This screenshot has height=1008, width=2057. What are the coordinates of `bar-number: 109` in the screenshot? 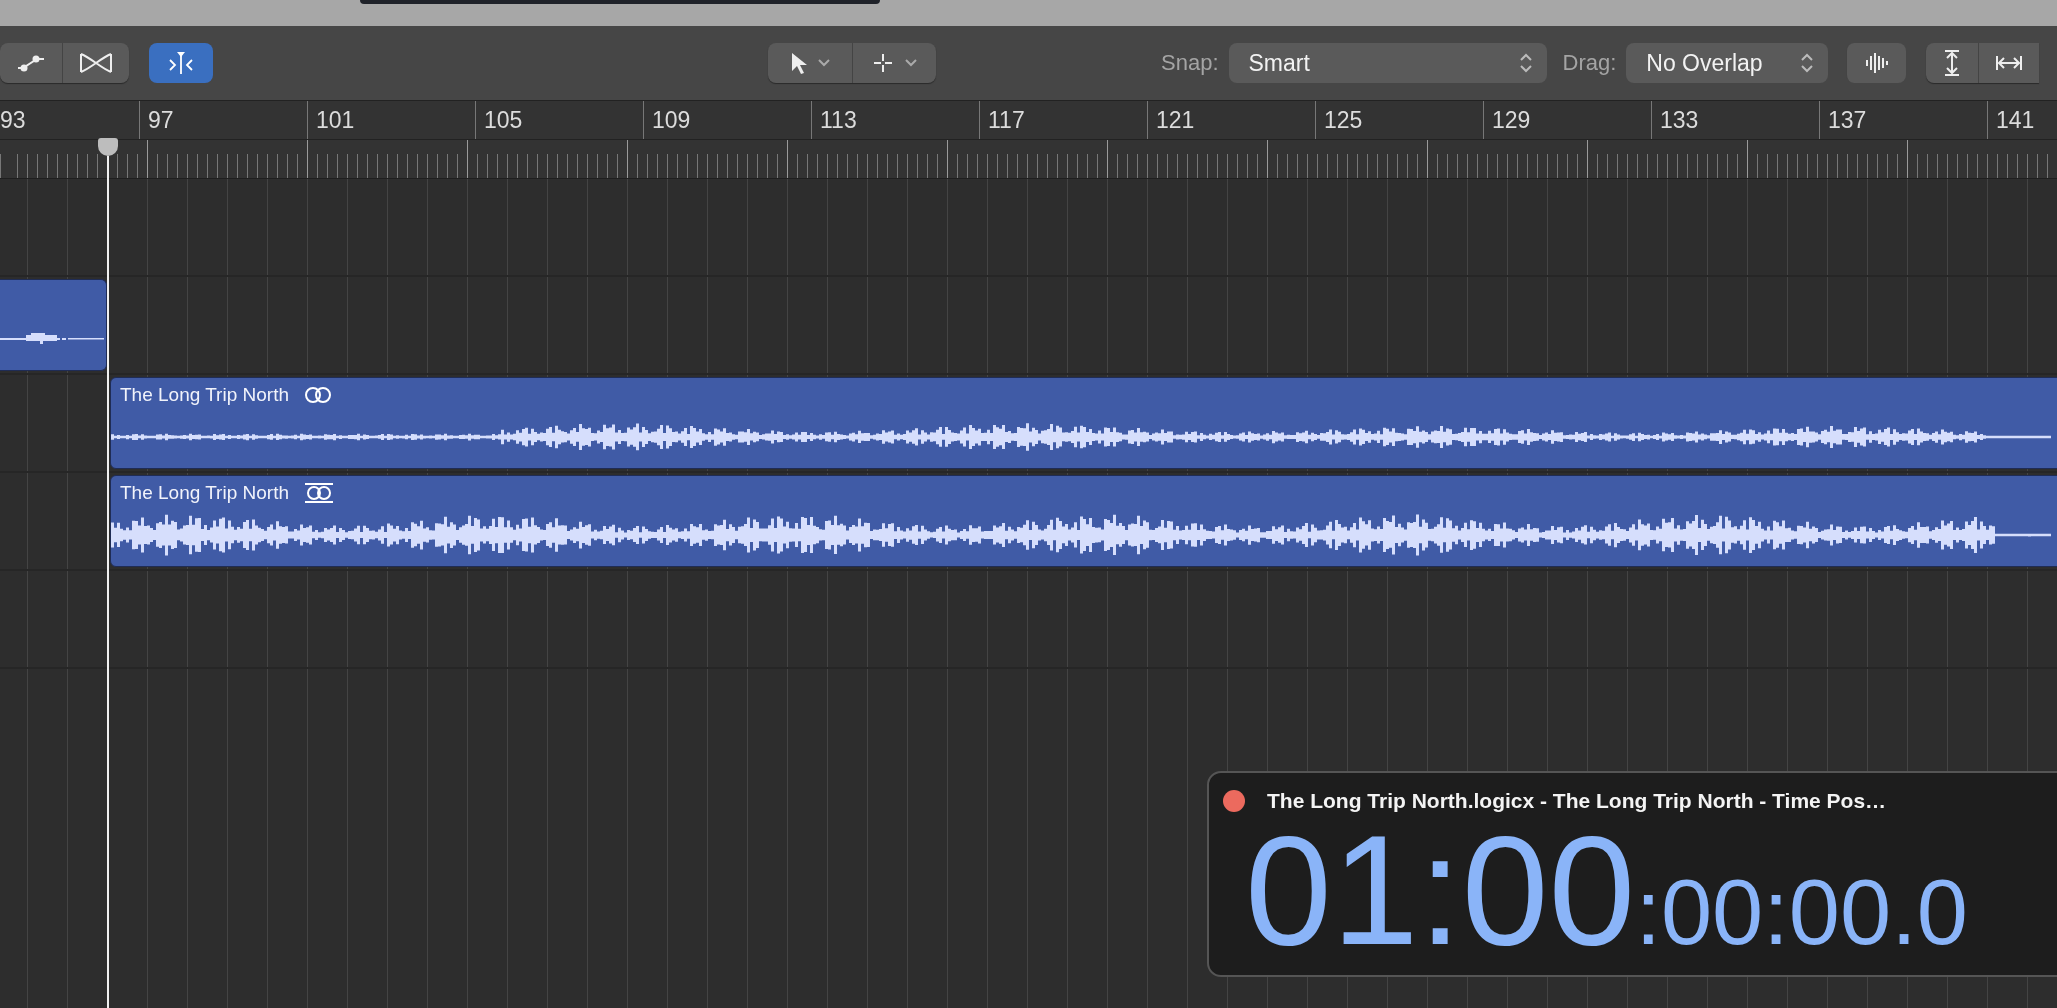 It's located at (671, 120).